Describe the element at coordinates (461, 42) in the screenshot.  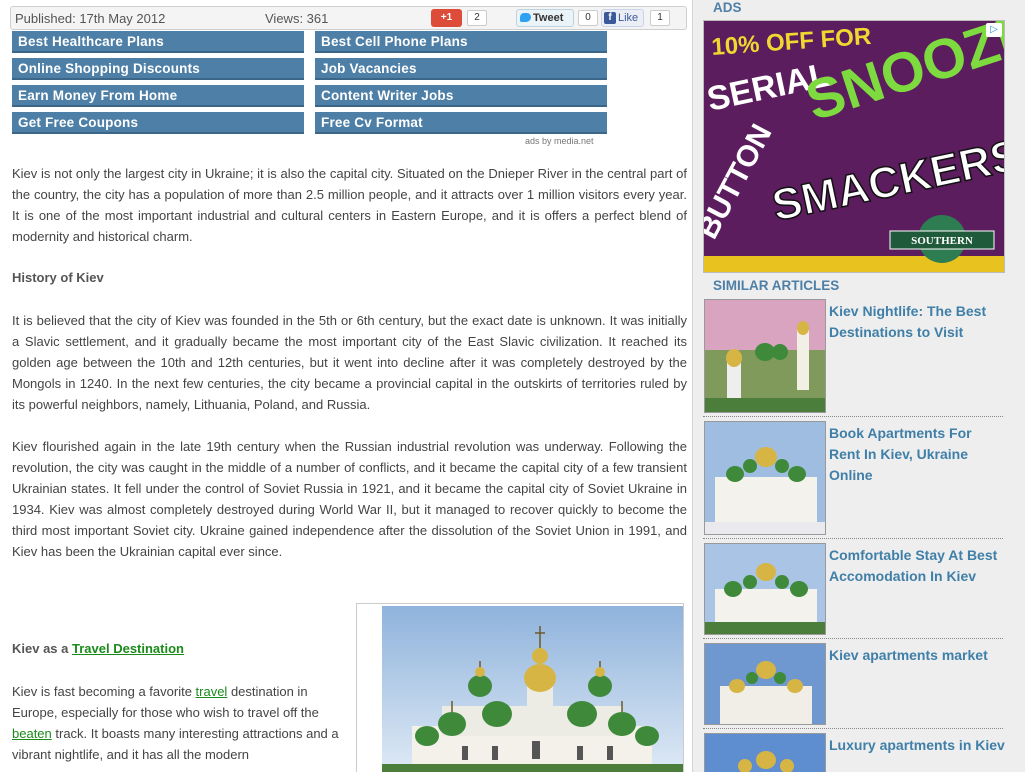
I see `ad-link-cell-phone: Best Cell Phone Plans` at that location.